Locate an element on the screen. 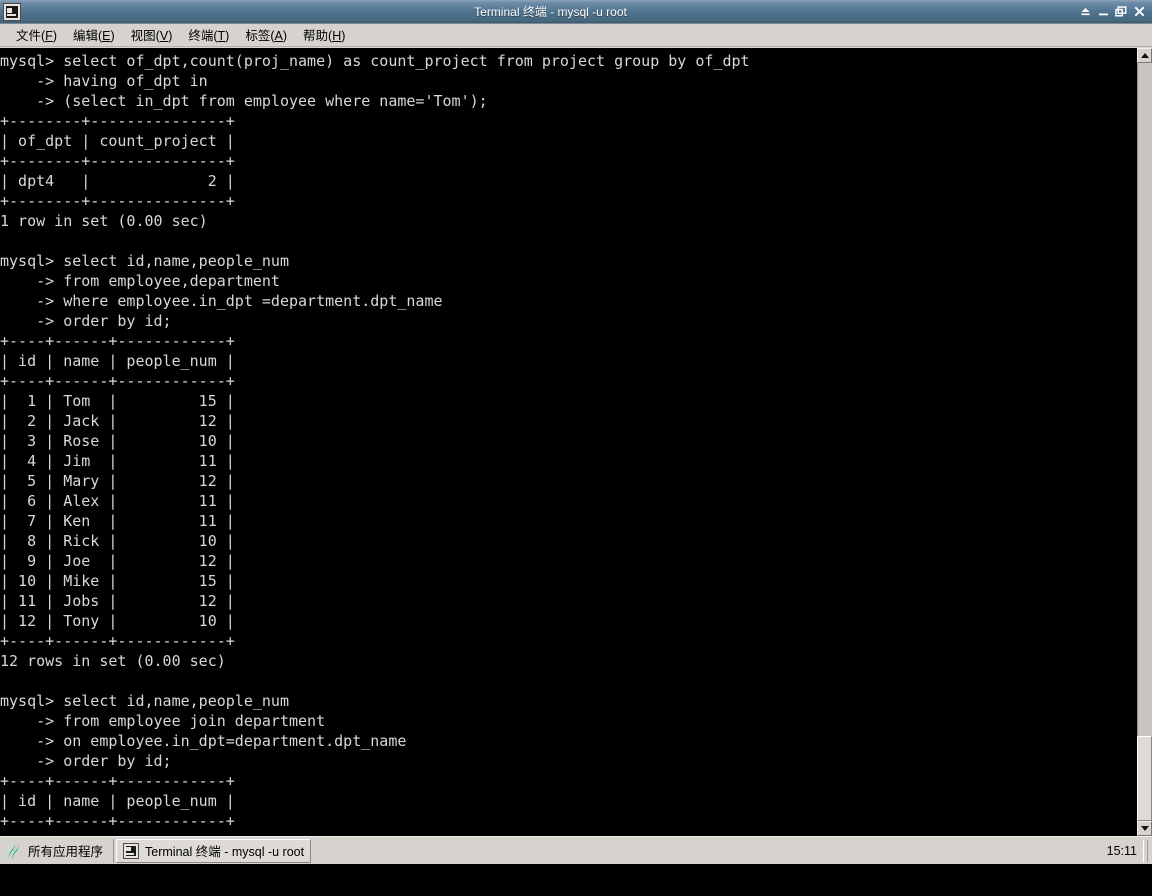 This screenshot has width=1152, height=896. window-titlebar: Terminal 终端 - mysql -u root is located at coordinates (576, 12).